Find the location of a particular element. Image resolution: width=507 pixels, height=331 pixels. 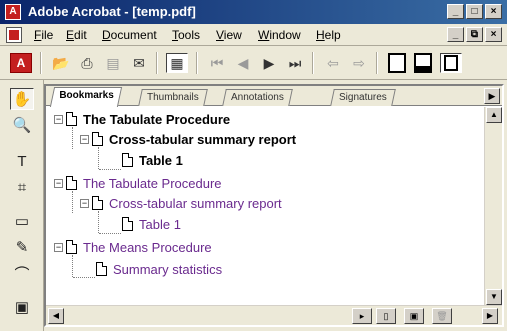

acrobat-logo-icon: A is located at coordinates (21, 63).